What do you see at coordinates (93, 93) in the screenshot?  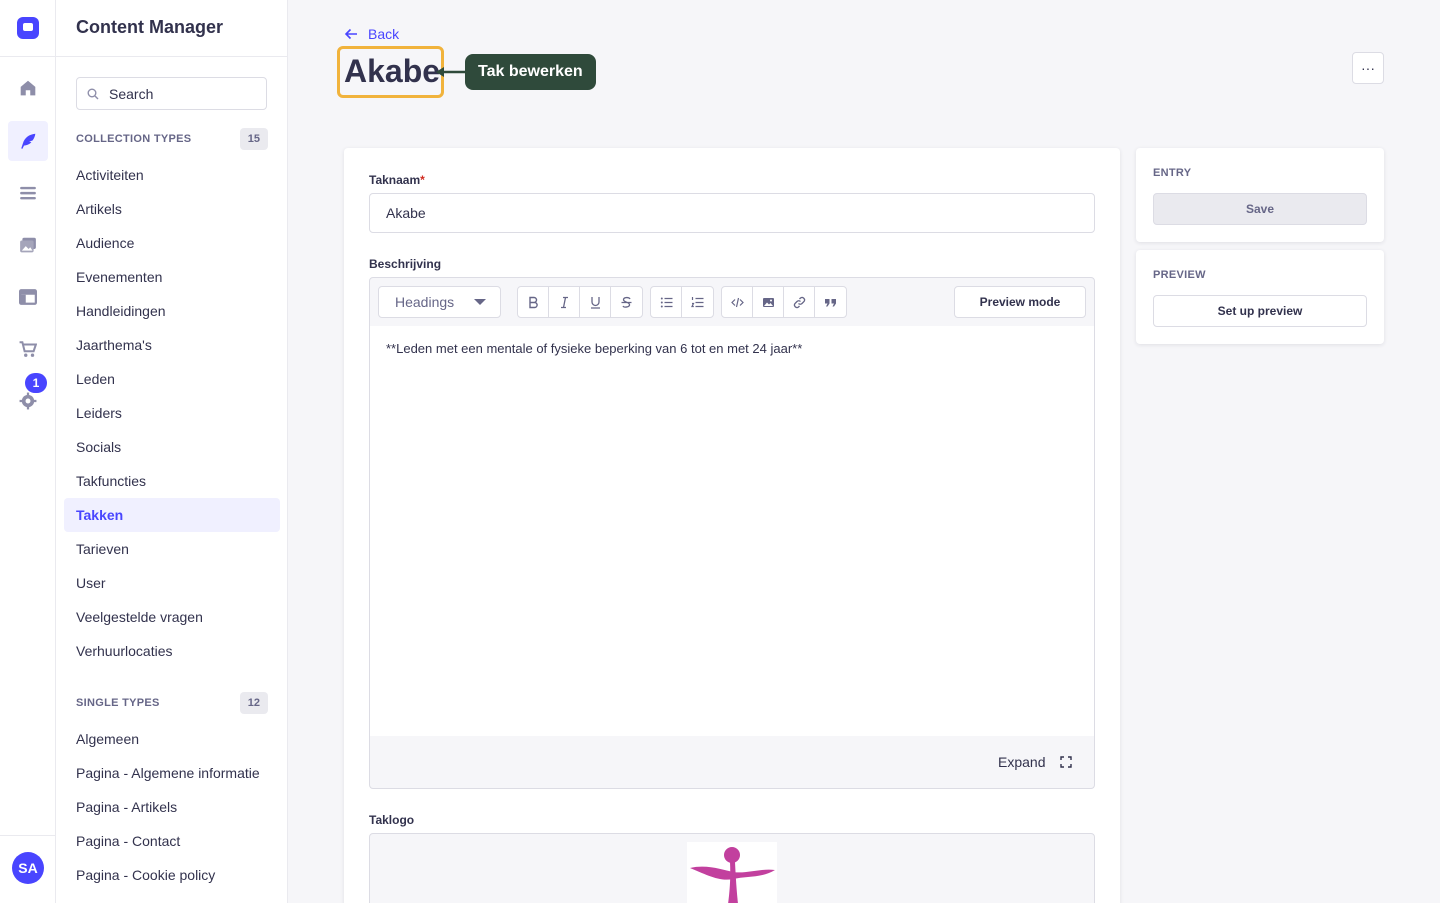 I see `search-icon` at bounding box center [93, 93].